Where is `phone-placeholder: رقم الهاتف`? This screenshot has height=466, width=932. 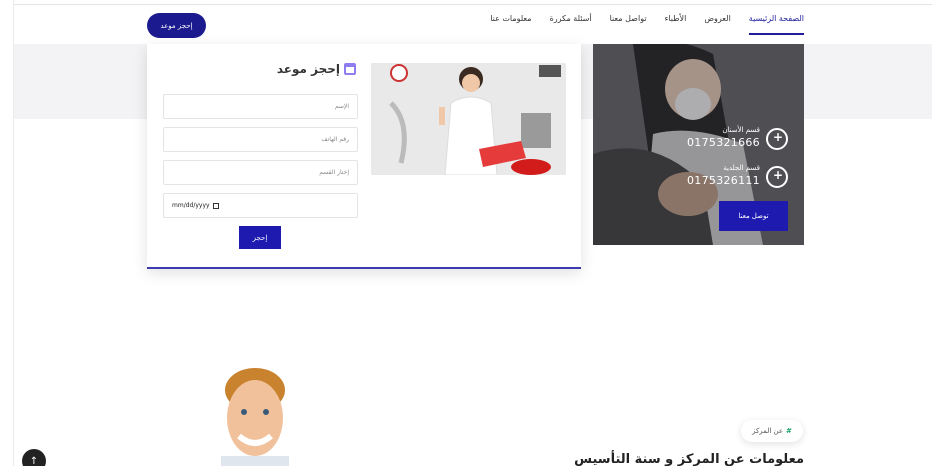 phone-placeholder: رقم الهاتف is located at coordinates (335, 139).